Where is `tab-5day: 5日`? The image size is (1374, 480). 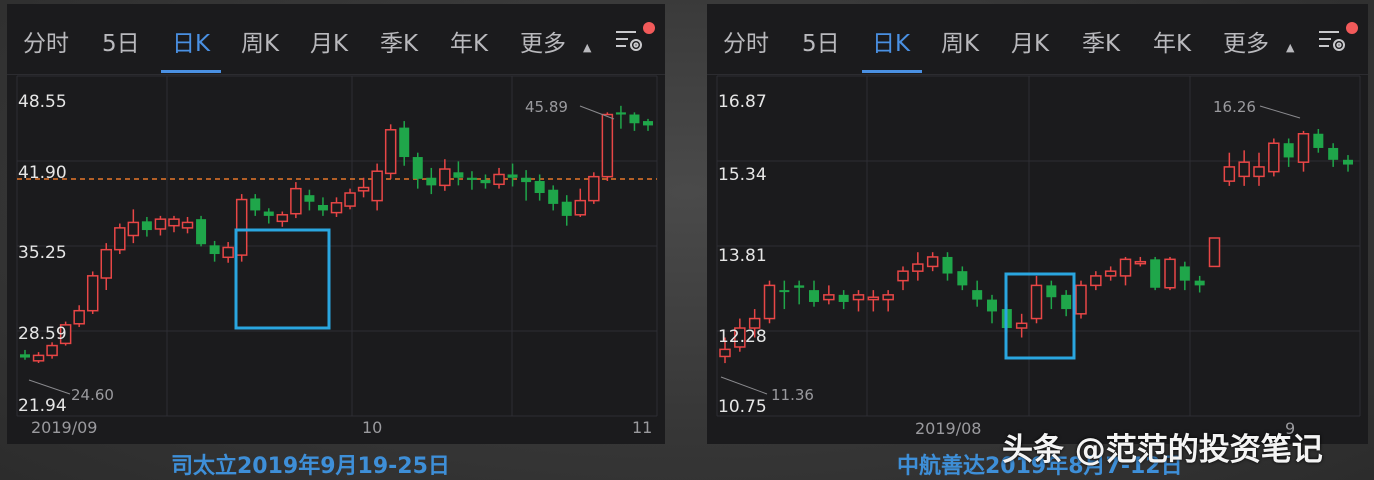 tab-5day: 5日 is located at coordinates (121, 41).